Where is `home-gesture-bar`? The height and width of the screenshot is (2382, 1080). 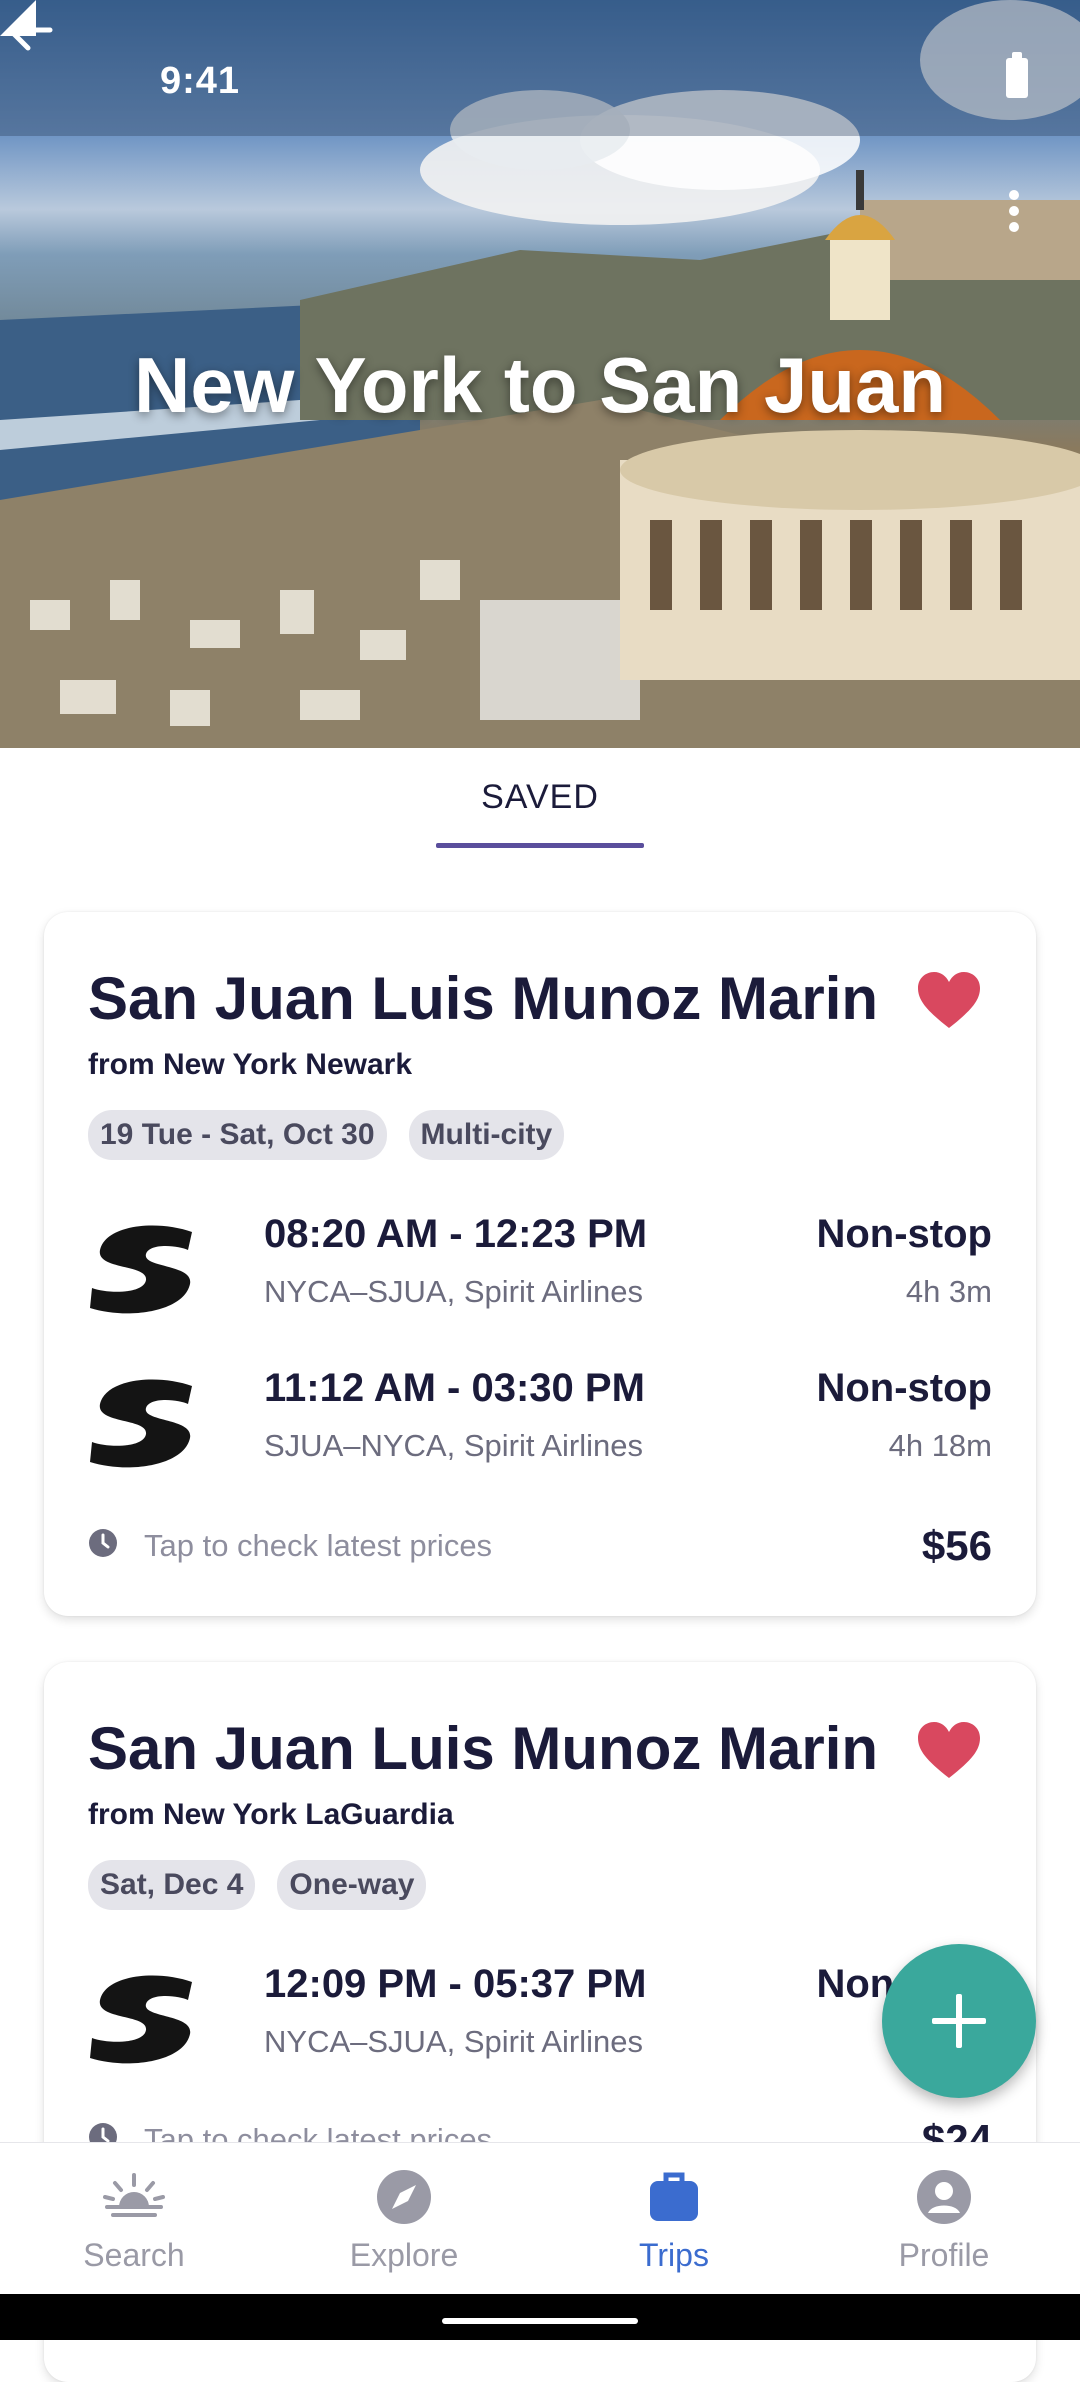 home-gesture-bar is located at coordinates (540, 2321).